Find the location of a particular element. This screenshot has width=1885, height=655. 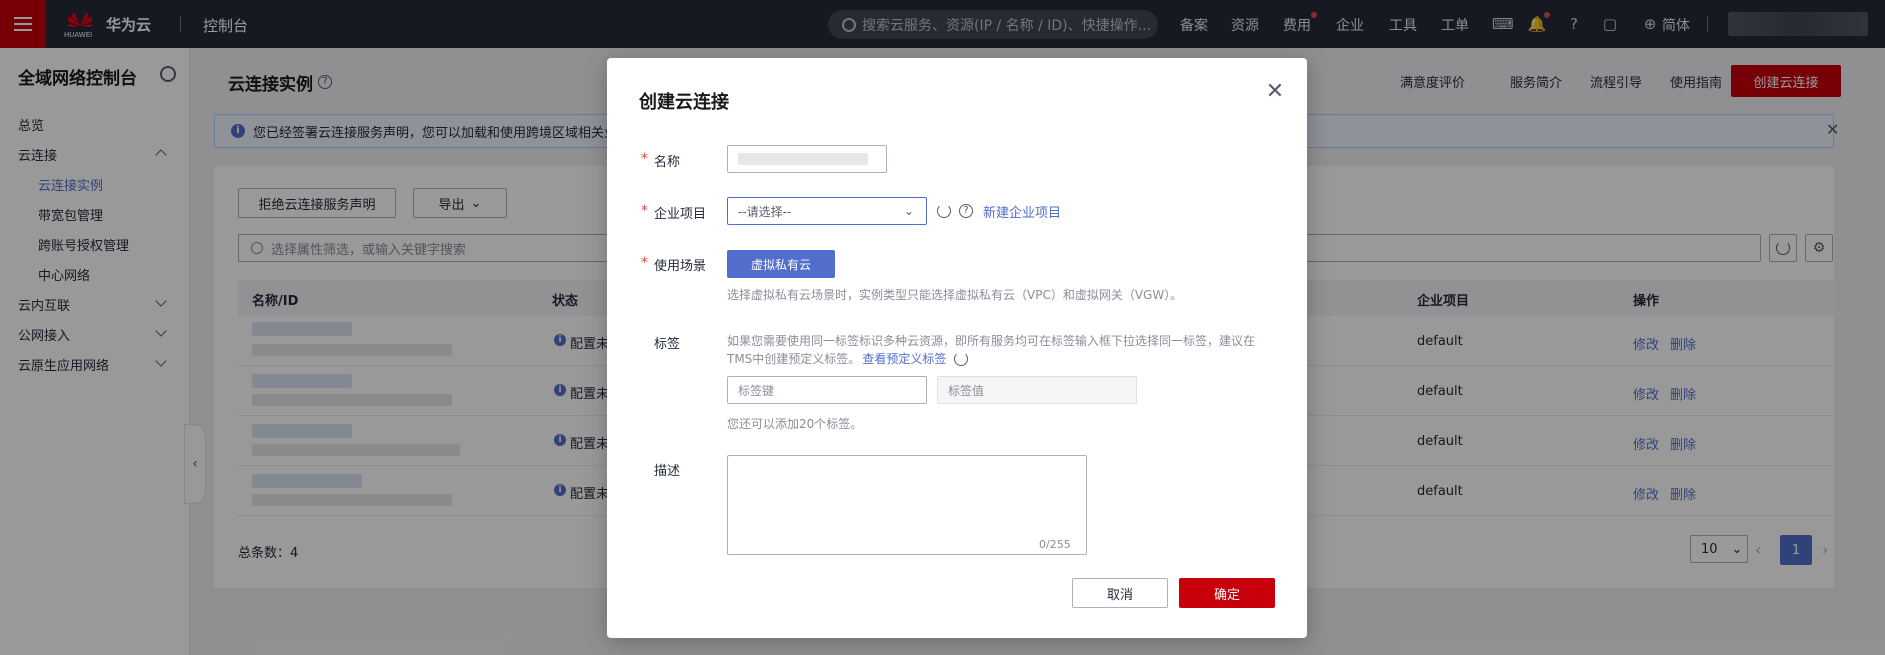

tag-label: 标签 is located at coordinates (667, 344).